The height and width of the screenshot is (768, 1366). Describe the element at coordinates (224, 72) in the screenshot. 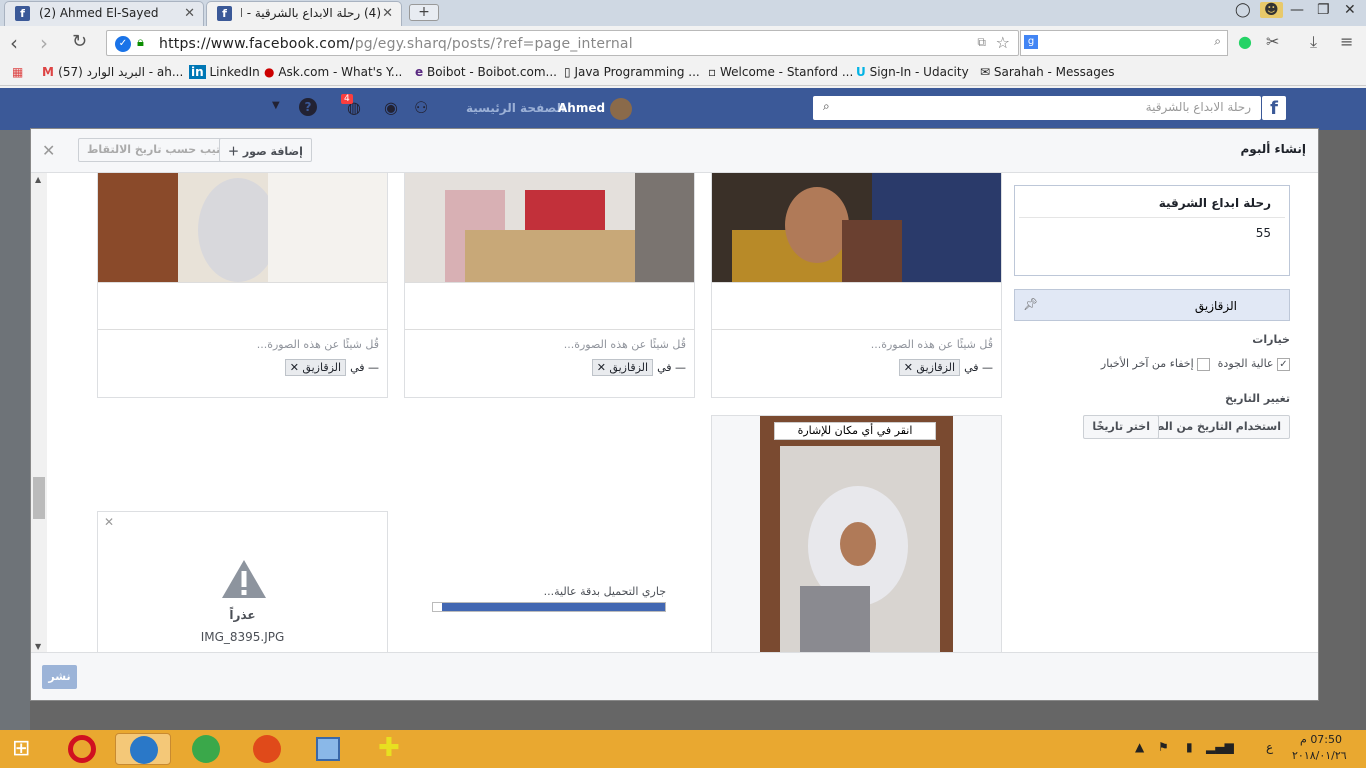

I see `bookmark-linkedin: in LinkedIn` at that location.